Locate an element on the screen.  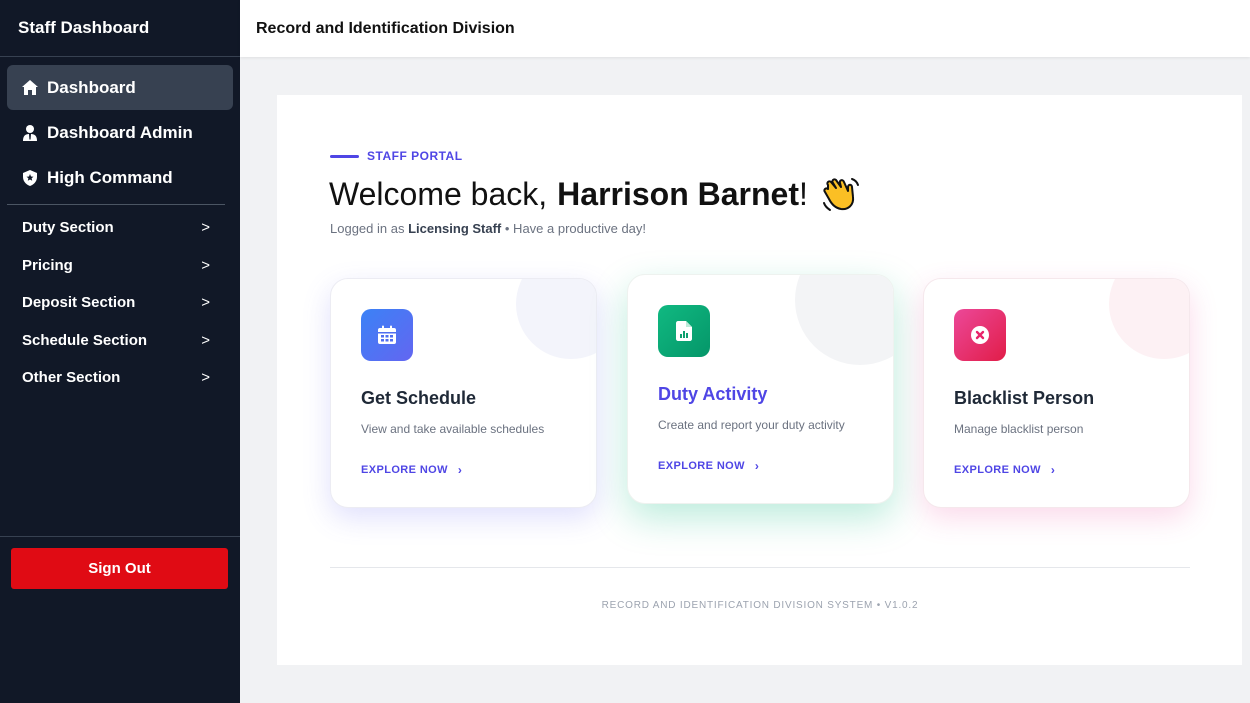
welcome-heading: Welcome back, Harrison Barnet! is located at coordinates (594, 194).